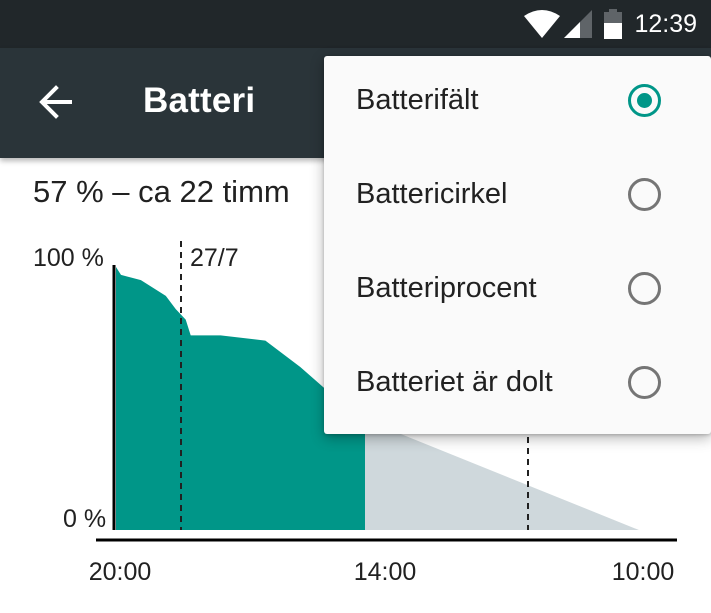 Image resolution: width=711 pixels, height=613 pixels. What do you see at coordinates (517, 103) in the screenshot?
I see `menu-item-batterifalt: Batterifält` at bounding box center [517, 103].